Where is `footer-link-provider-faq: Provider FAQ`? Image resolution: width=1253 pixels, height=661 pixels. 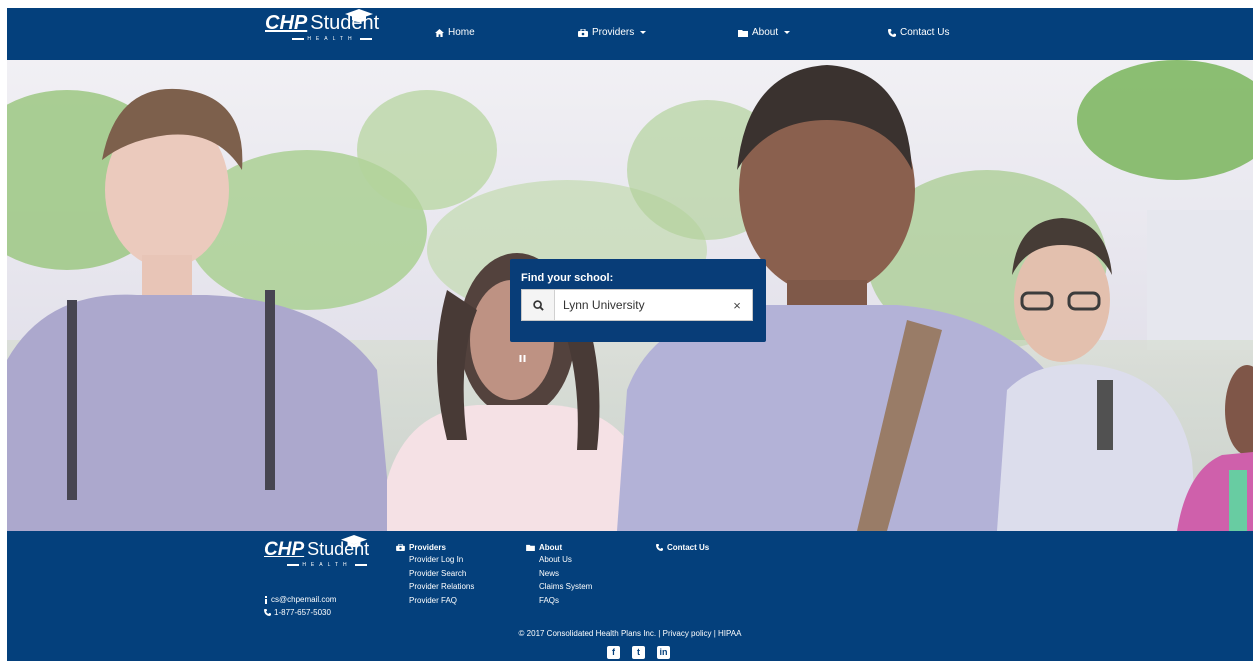 footer-link-provider-faq: Provider FAQ is located at coordinates (441, 601).